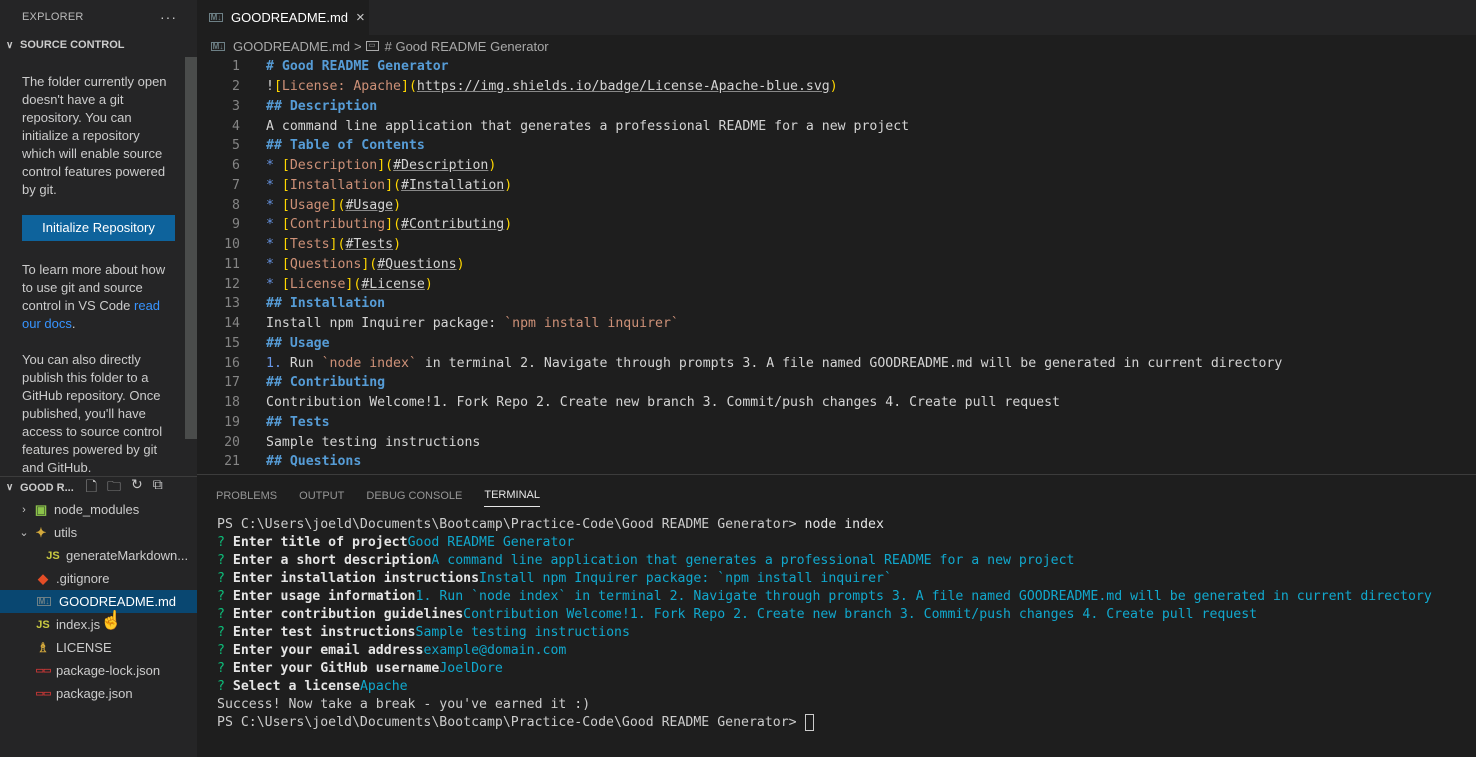 This screenshot has height=757, width=1476. What do you see at coordinates (298, 422) in the screenshot?
I see `line-content: ## Tests` at bounding box center [298, 422].